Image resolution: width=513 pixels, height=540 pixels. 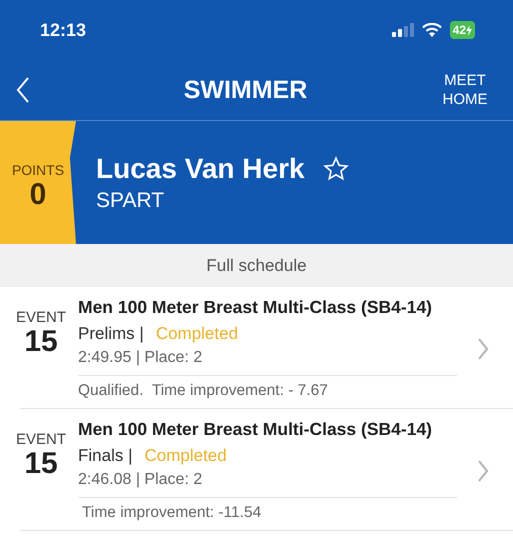 What do you see at coordinates (245, 90) in the screenshot?
I see `screen-title: SWIMMER` at bounding box center [245, 90].